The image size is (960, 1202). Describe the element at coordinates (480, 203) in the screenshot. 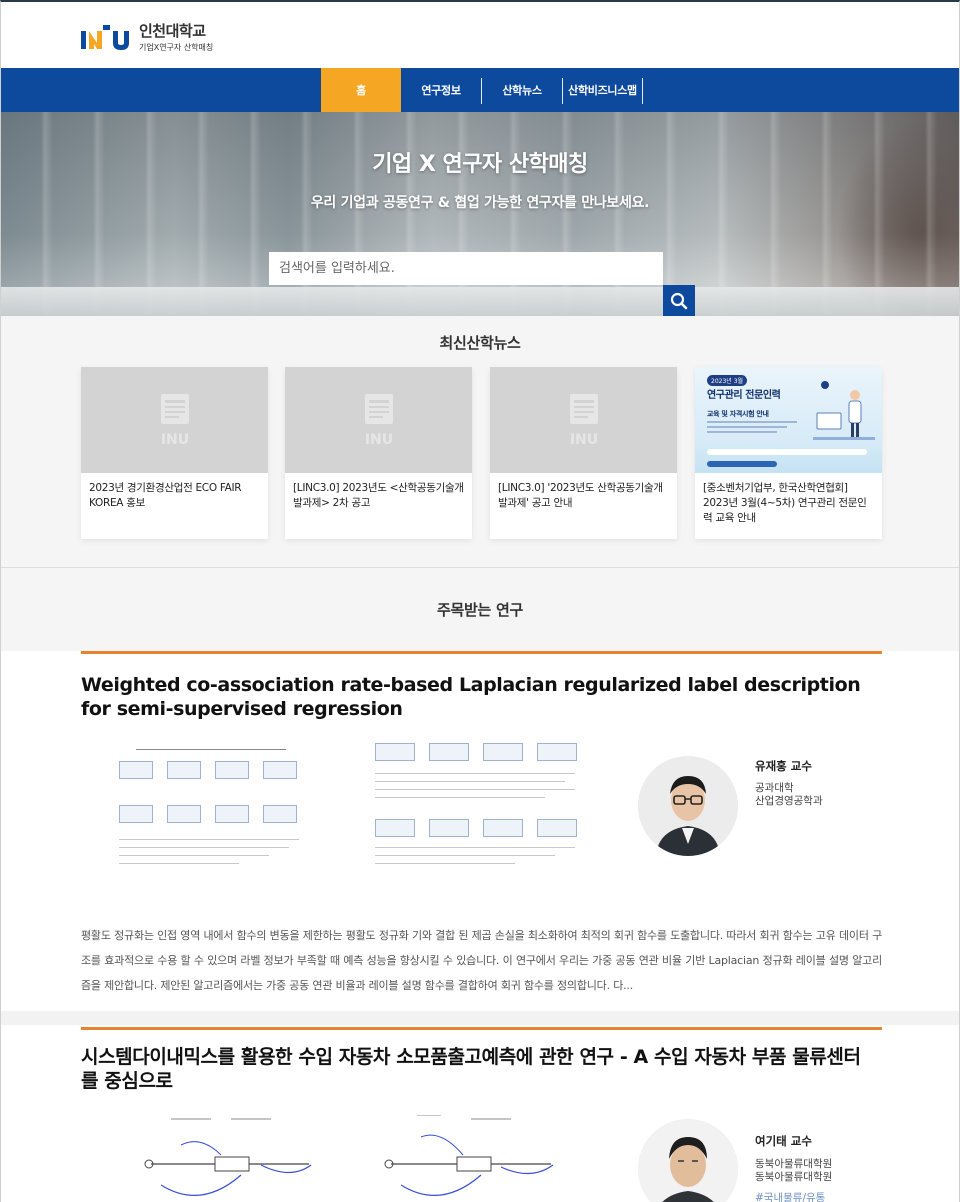

I see `hero-subtitle: 우리 기업과 공동연구 & 협업 가능한 연구자를 만나보세요.` at that location.